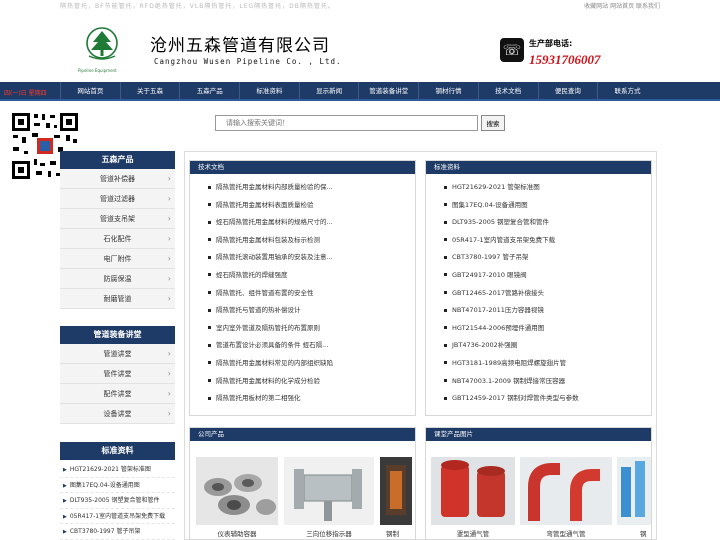 Image resolution: width=720 pixels, height=540 pixels. What do you see at coordinates (240, 46) in the screenshot?
I see `company-name-cn: 沧州五森管道有限公司` at bounding box center [240, 46].